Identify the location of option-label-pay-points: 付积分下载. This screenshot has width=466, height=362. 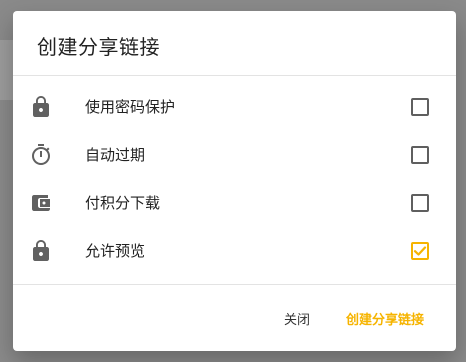
(123, 203).